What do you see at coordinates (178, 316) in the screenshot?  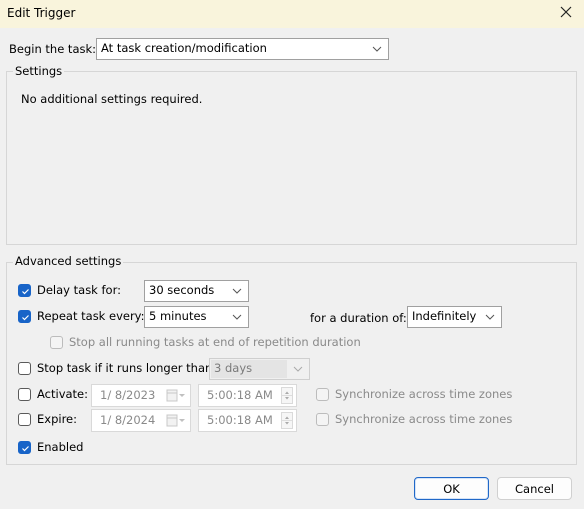 I see `repeat-task-value: 5 minutes` at bounding box center [178, 316].